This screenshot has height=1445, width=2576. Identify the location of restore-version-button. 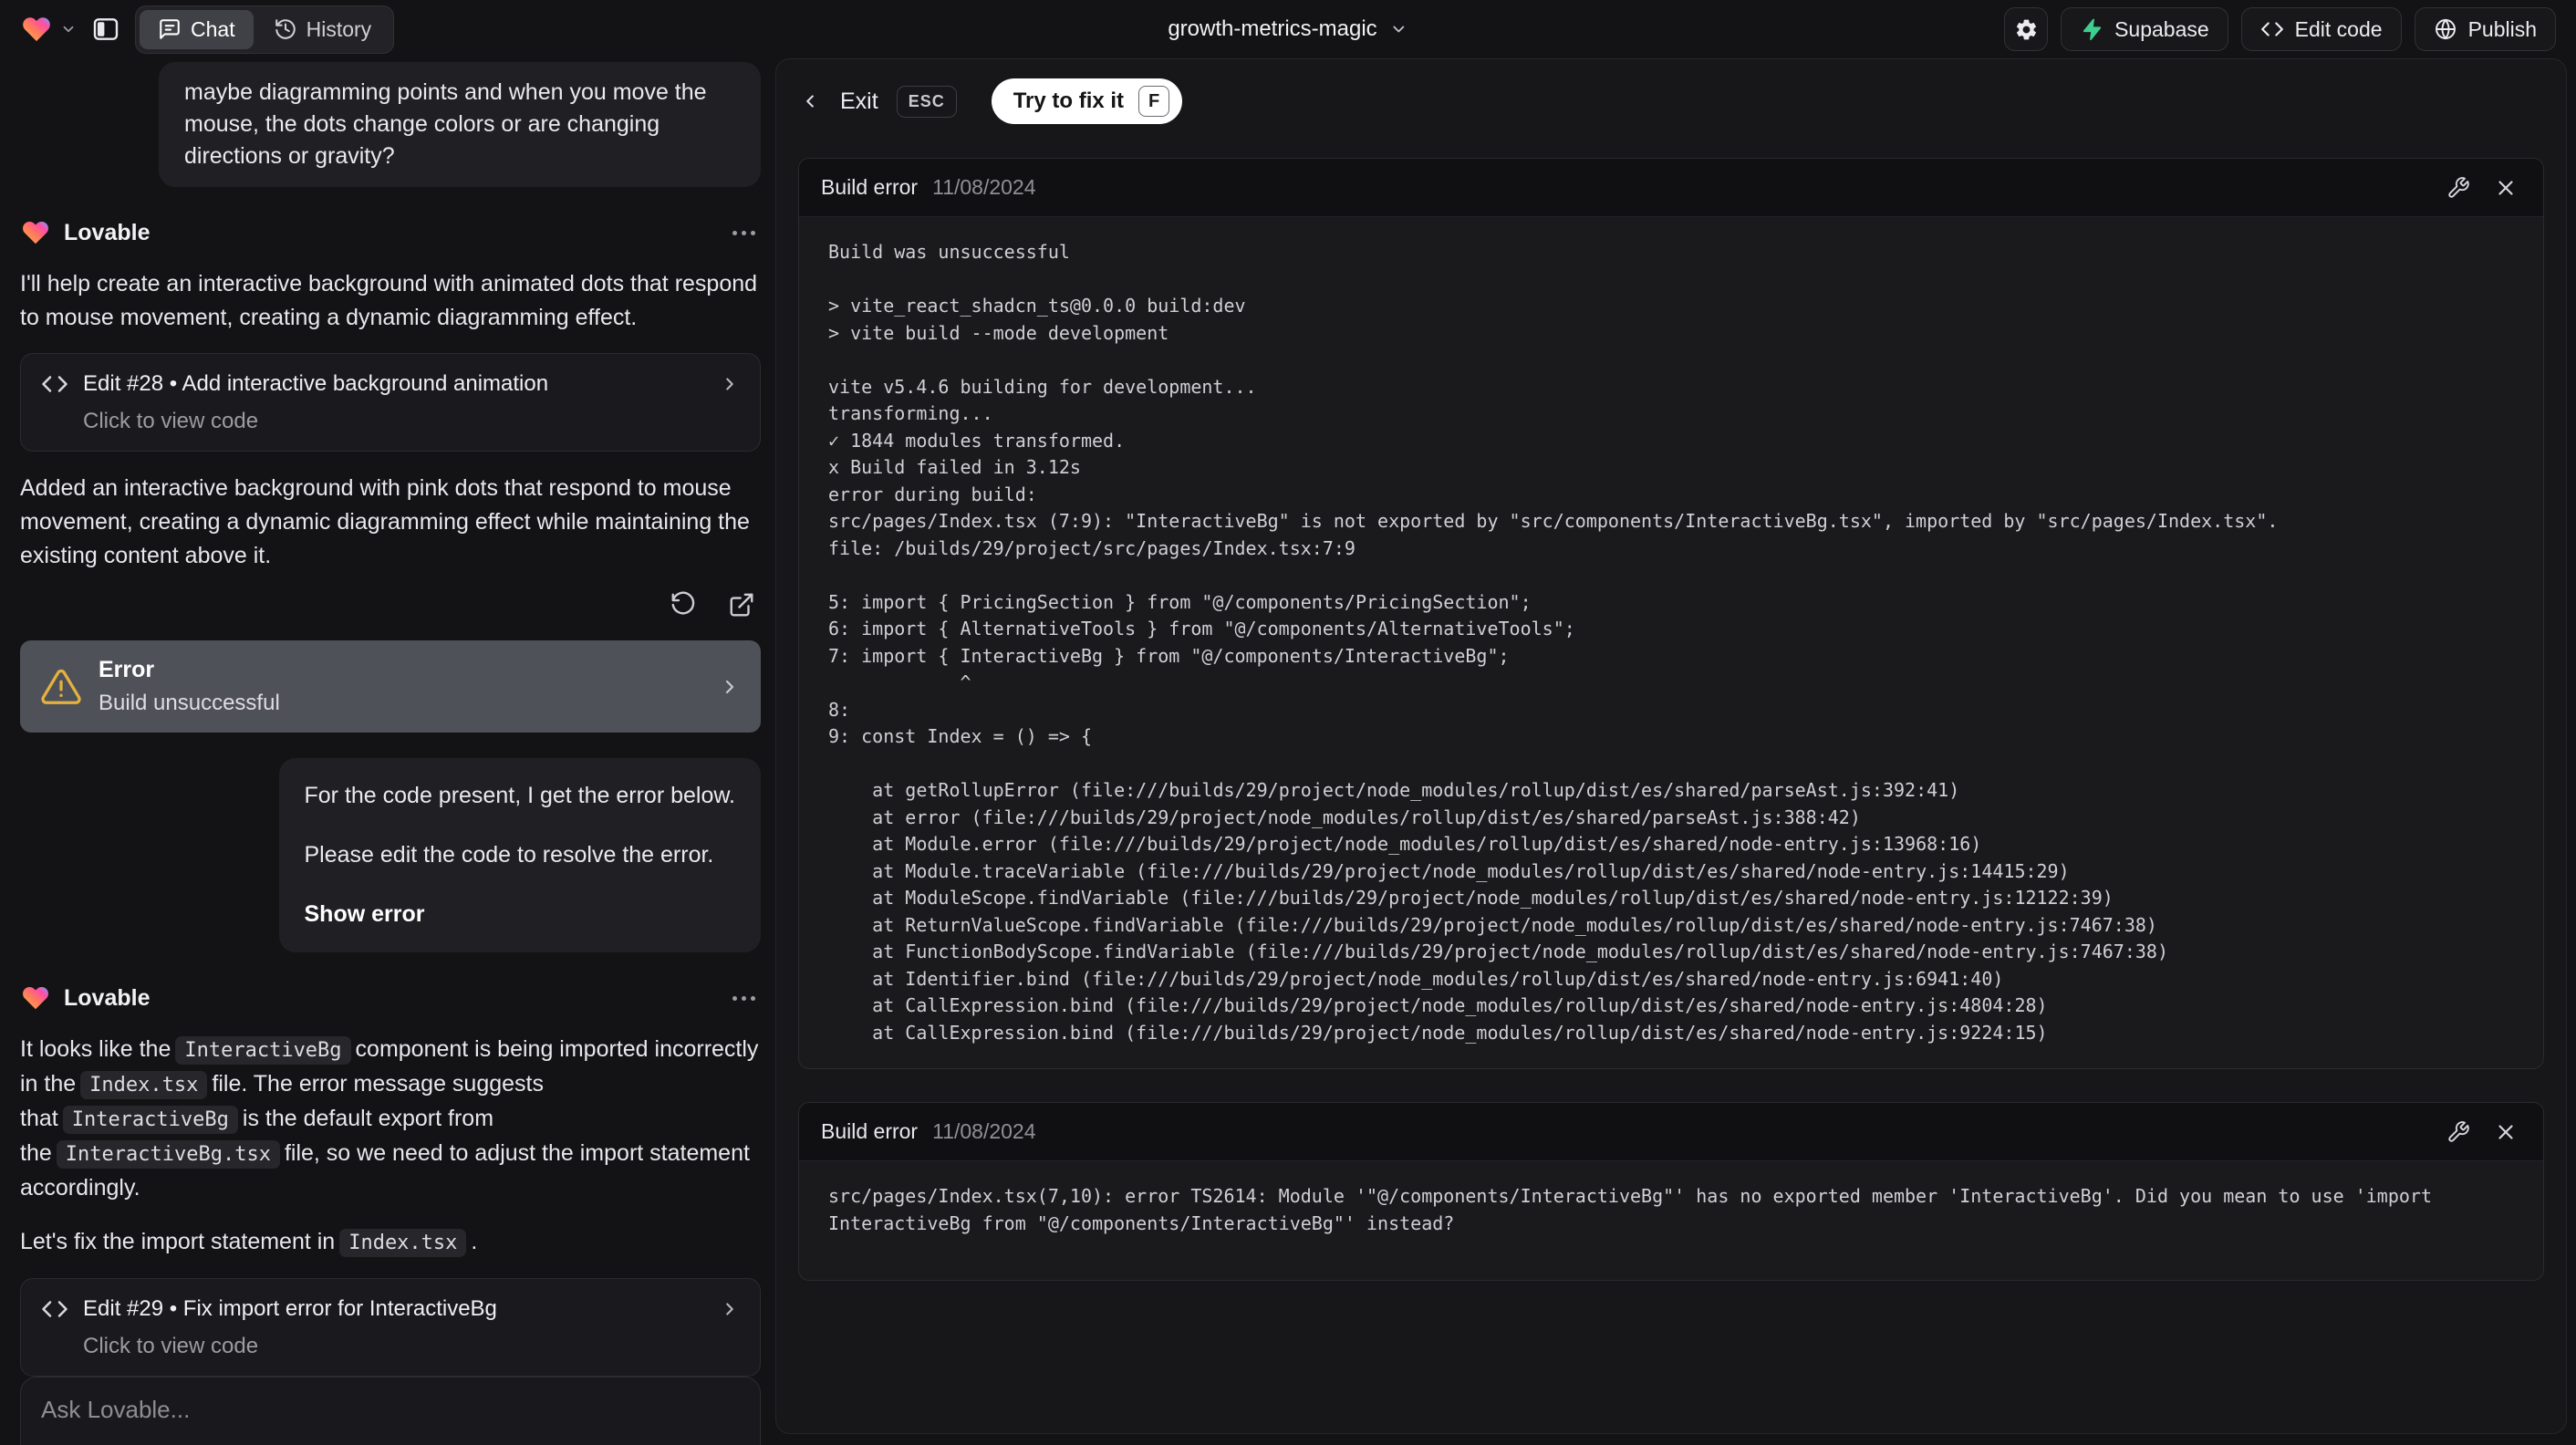
(683, 605).